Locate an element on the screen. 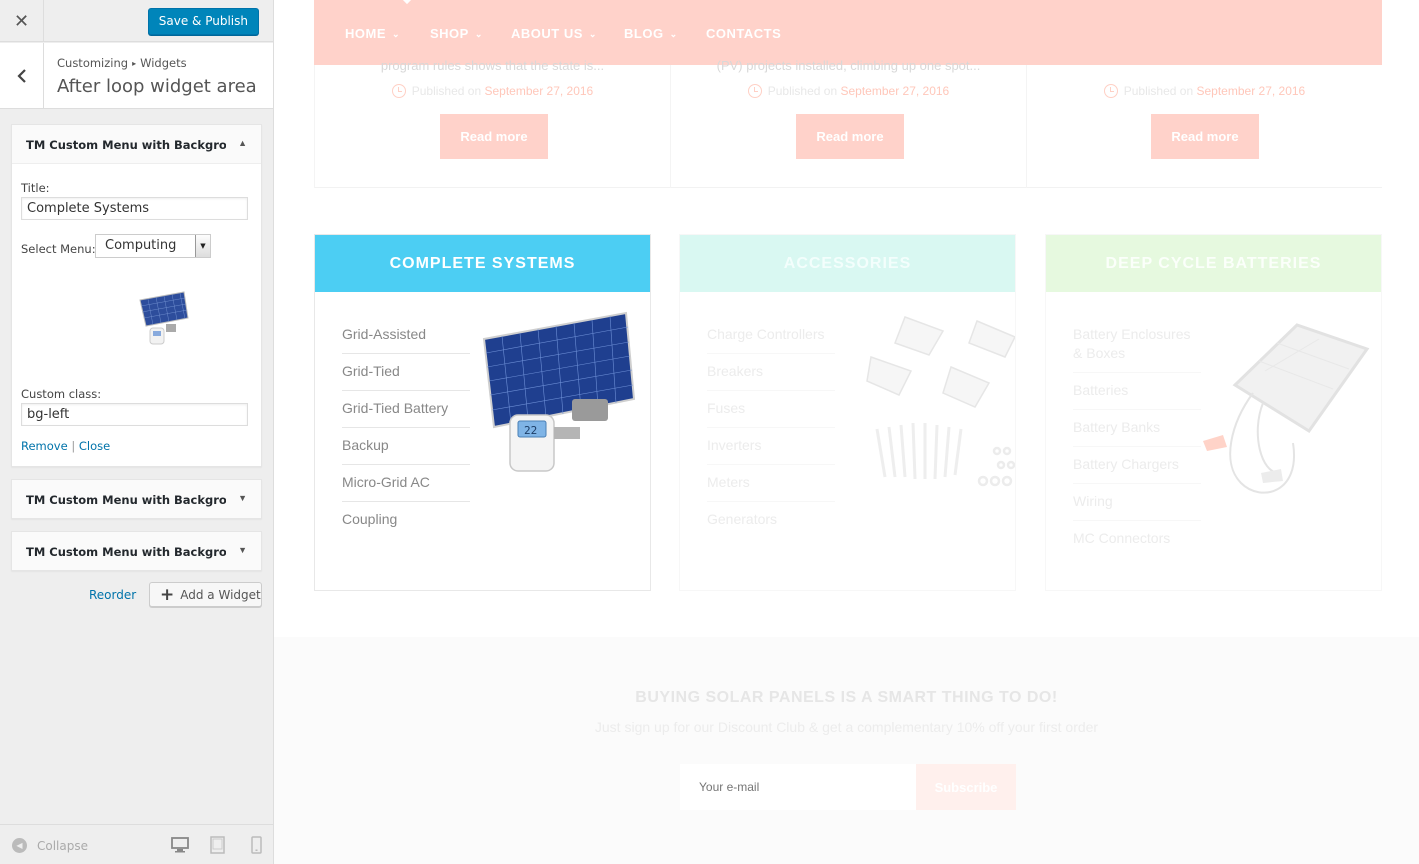 The width and height of the screenshot is (1419, 864). reorder-link: Reorder is located at coordinates (112, 595).